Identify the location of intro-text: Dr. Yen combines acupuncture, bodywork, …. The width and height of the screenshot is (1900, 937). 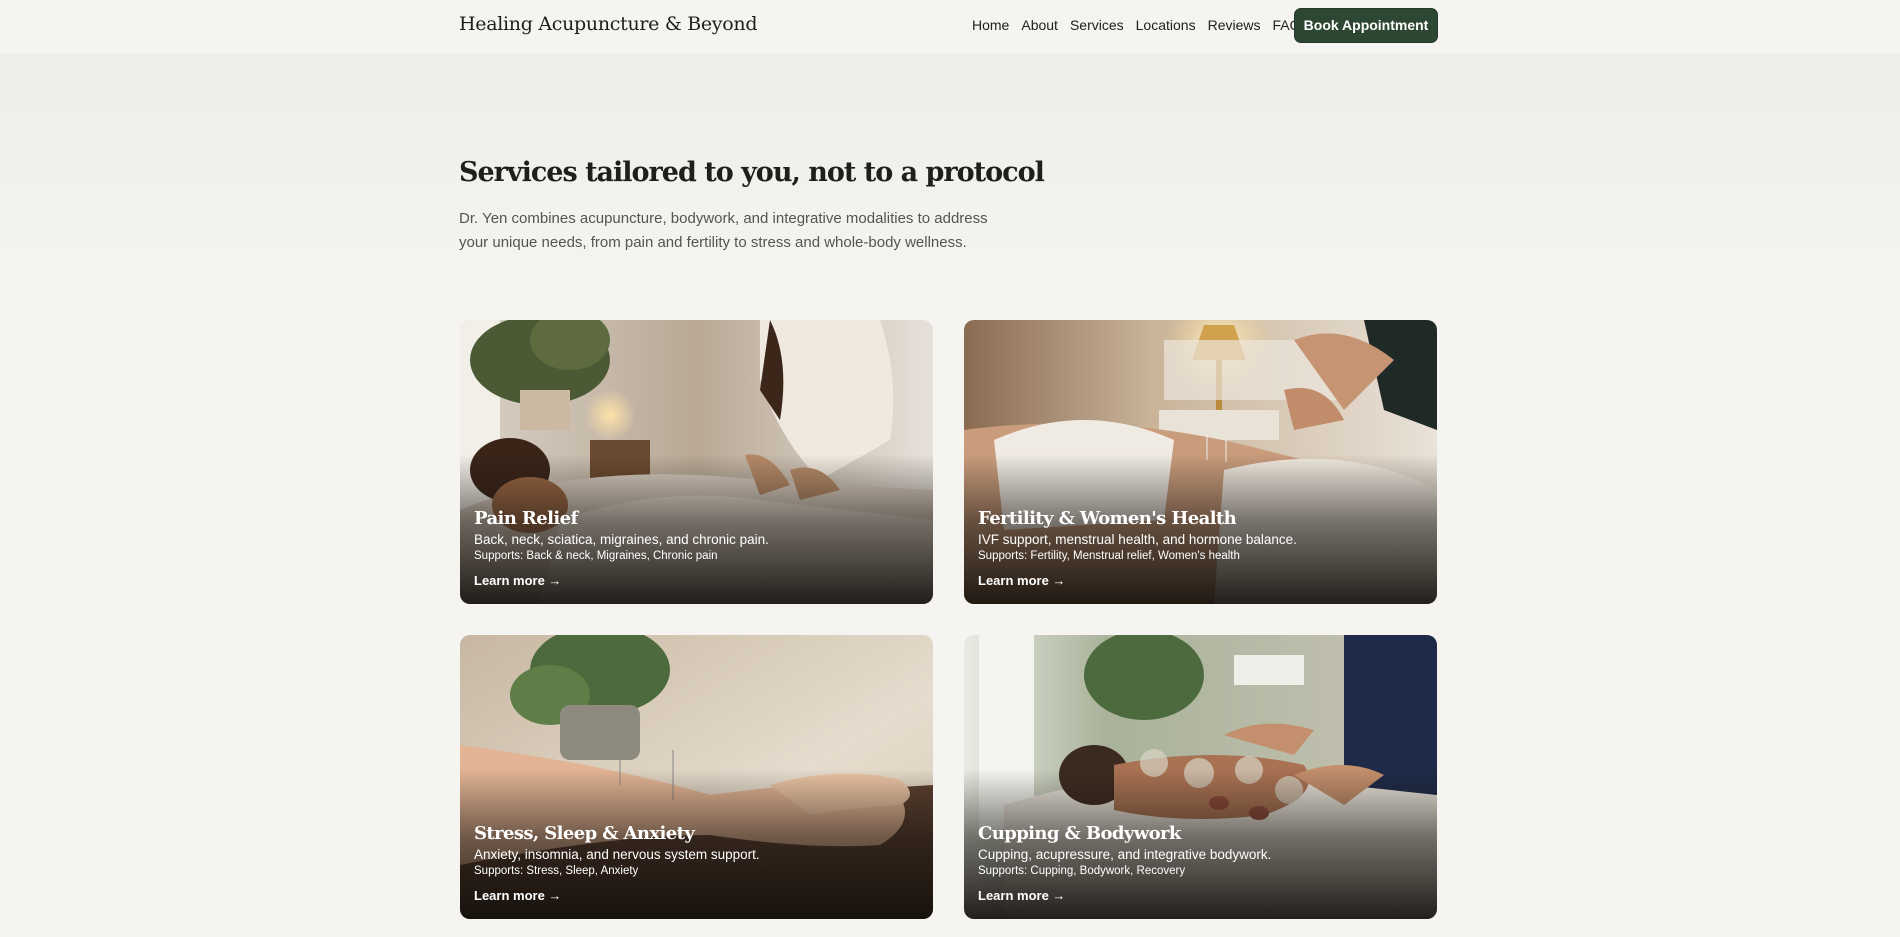
(723, 230).